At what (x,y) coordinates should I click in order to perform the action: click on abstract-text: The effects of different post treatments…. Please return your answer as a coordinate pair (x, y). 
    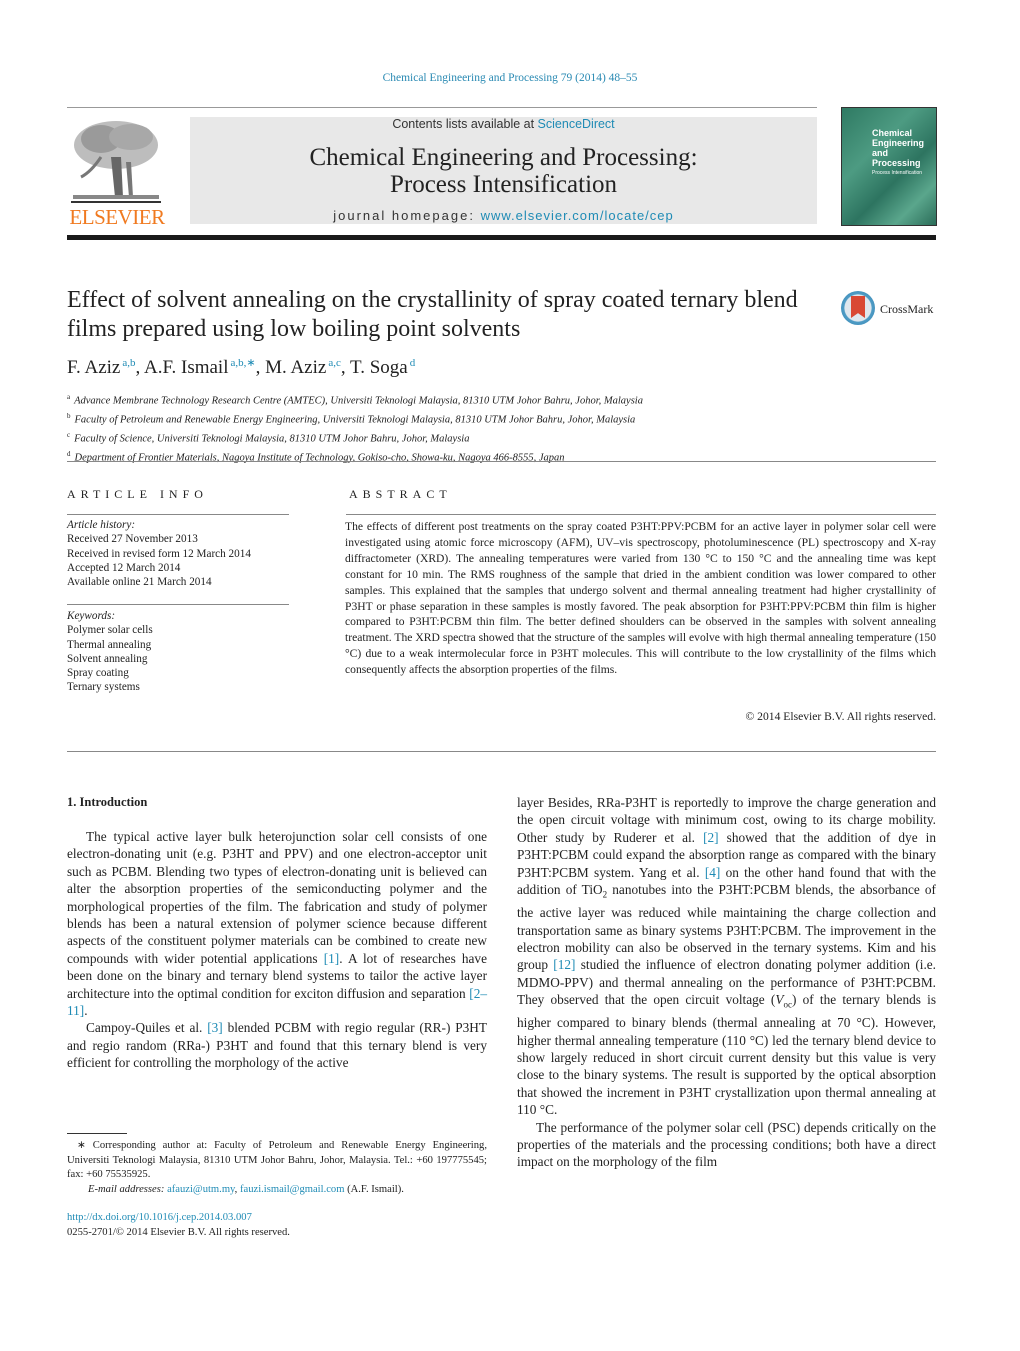
    Looking at the image, I should click on (640, 598).